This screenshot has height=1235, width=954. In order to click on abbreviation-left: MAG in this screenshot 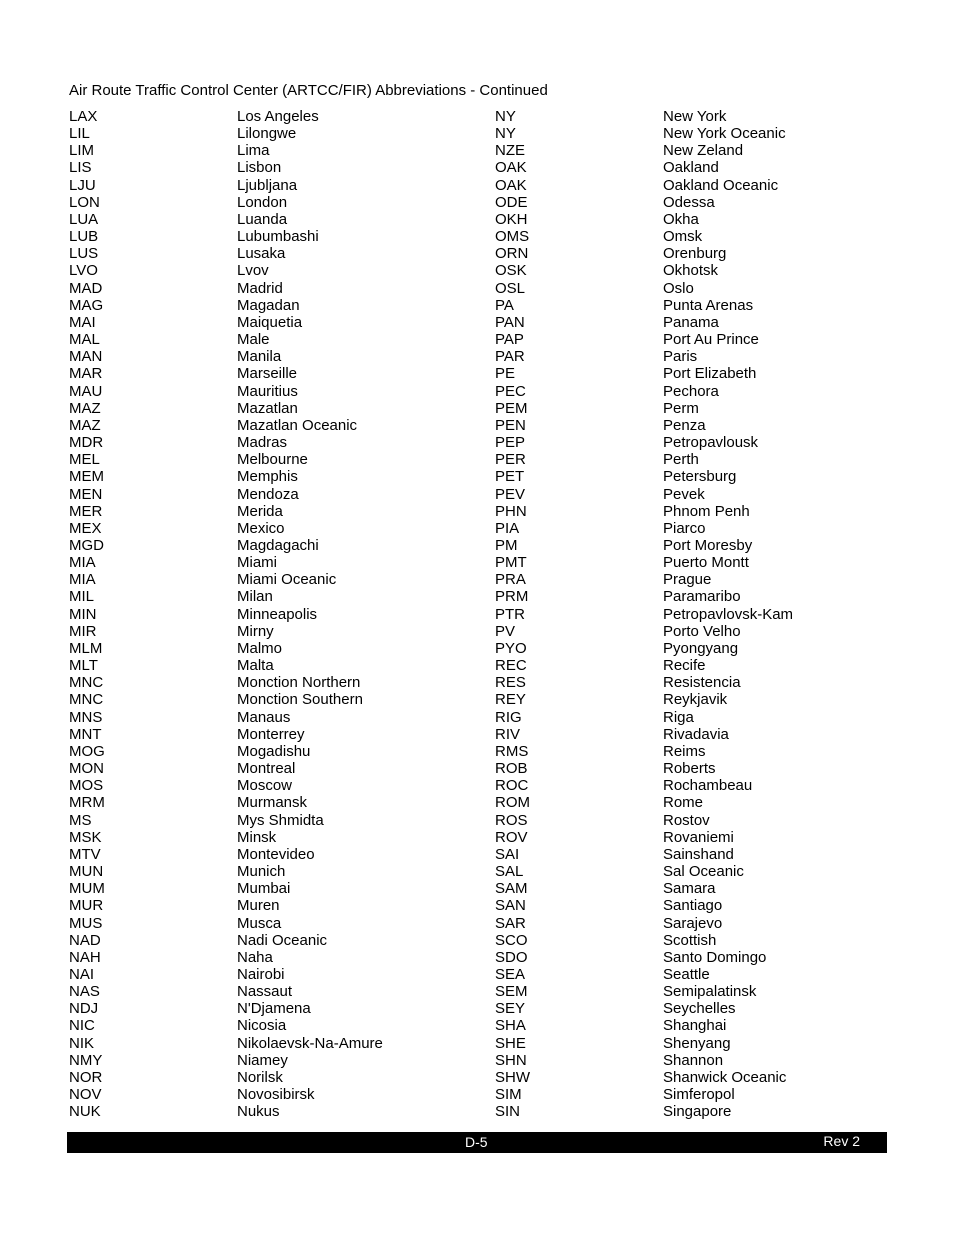, I will do `click(86, 305)`.